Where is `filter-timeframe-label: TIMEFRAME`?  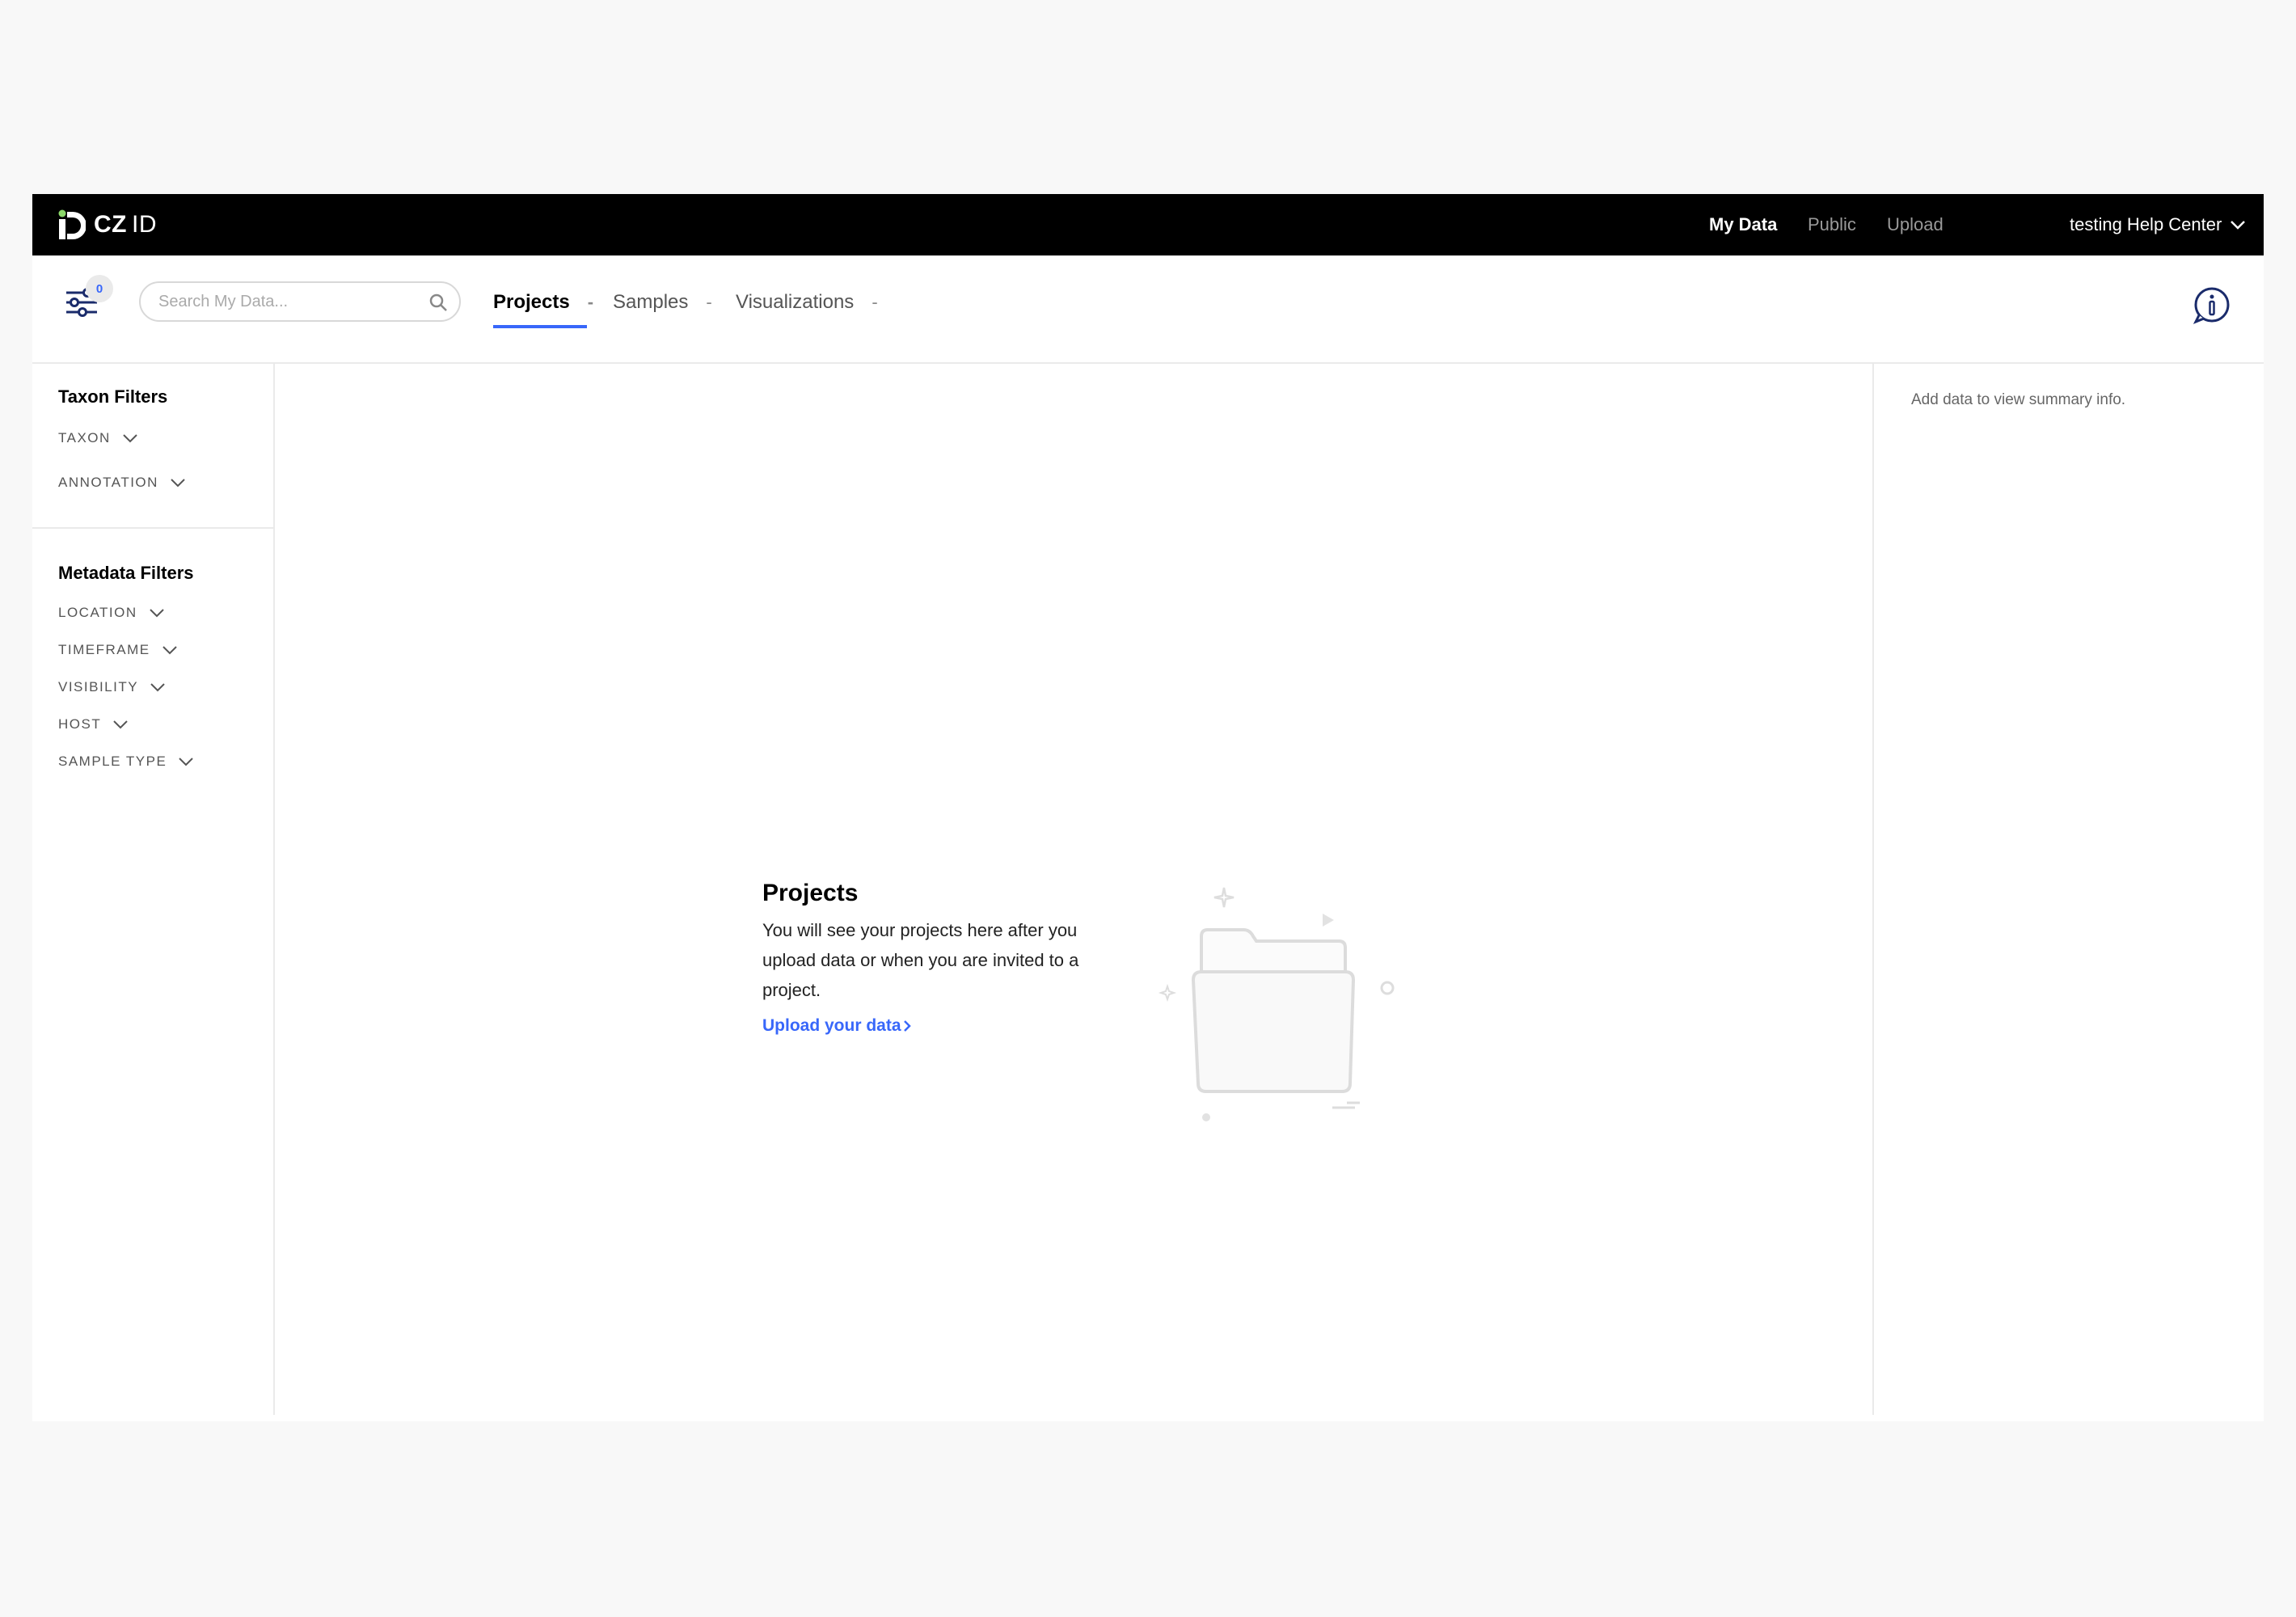
filter-timeframe-label: TIMEFRAME is located at coordinates (104, 649).